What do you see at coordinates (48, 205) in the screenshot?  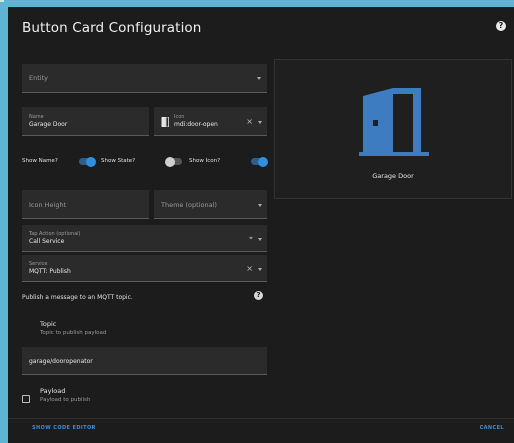 I see `icon-height-placeholder: Icon Height` at bounding box center [48, 205].